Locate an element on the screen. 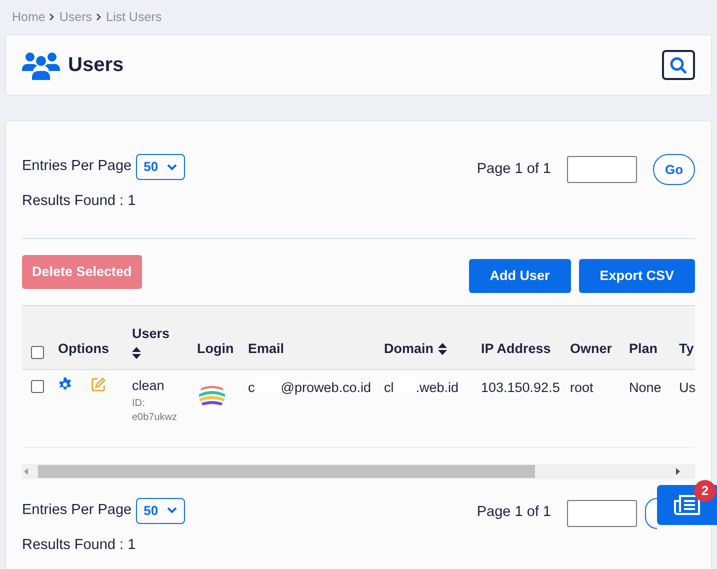  table-cell: root is located at coordinates (582, 387).